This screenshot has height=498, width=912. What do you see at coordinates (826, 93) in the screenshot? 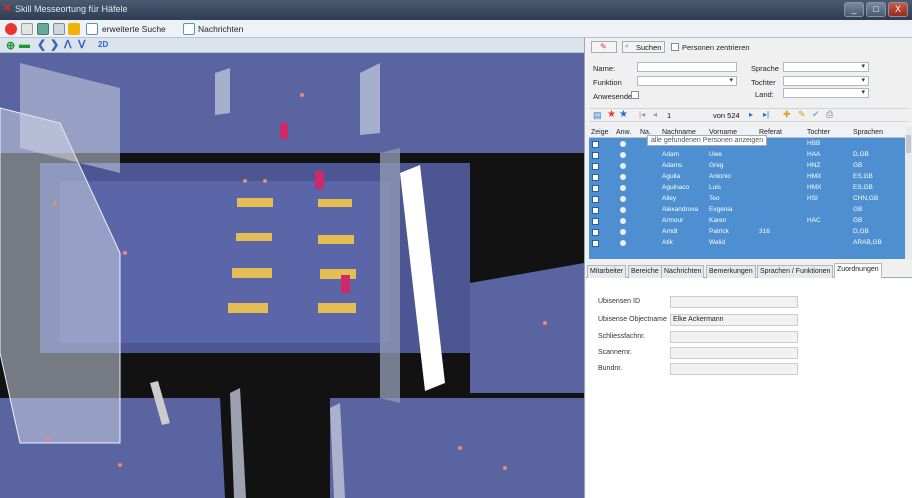
I see `country-select` at bounding box center [826, 93].